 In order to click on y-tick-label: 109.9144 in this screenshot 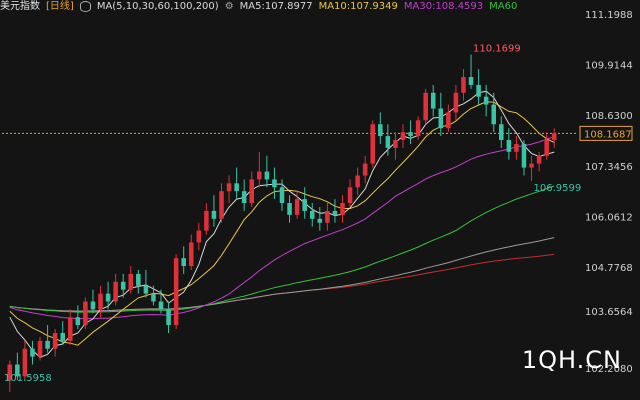, I will do `click(609, 66)`.